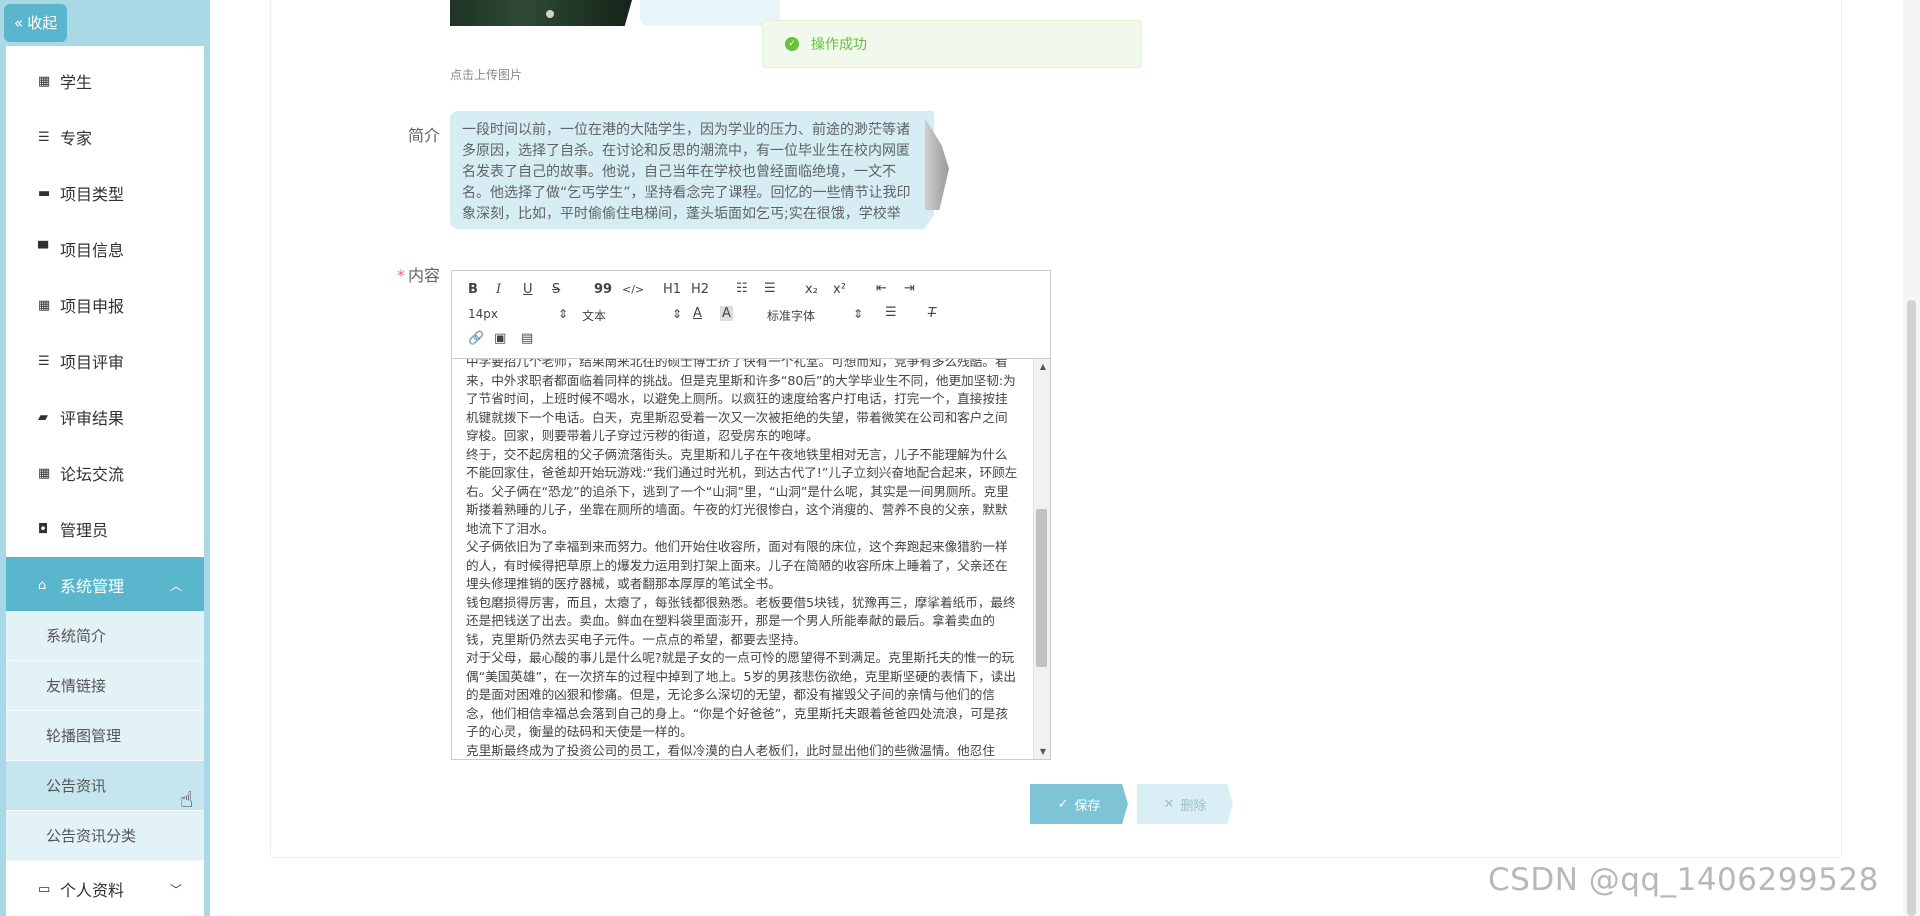 The height and width of the screenshot is (916, 1920). Describe the element at coordinates (19, 23) in the screenshot. I see `double-chevron-left-icon: «` at that location.